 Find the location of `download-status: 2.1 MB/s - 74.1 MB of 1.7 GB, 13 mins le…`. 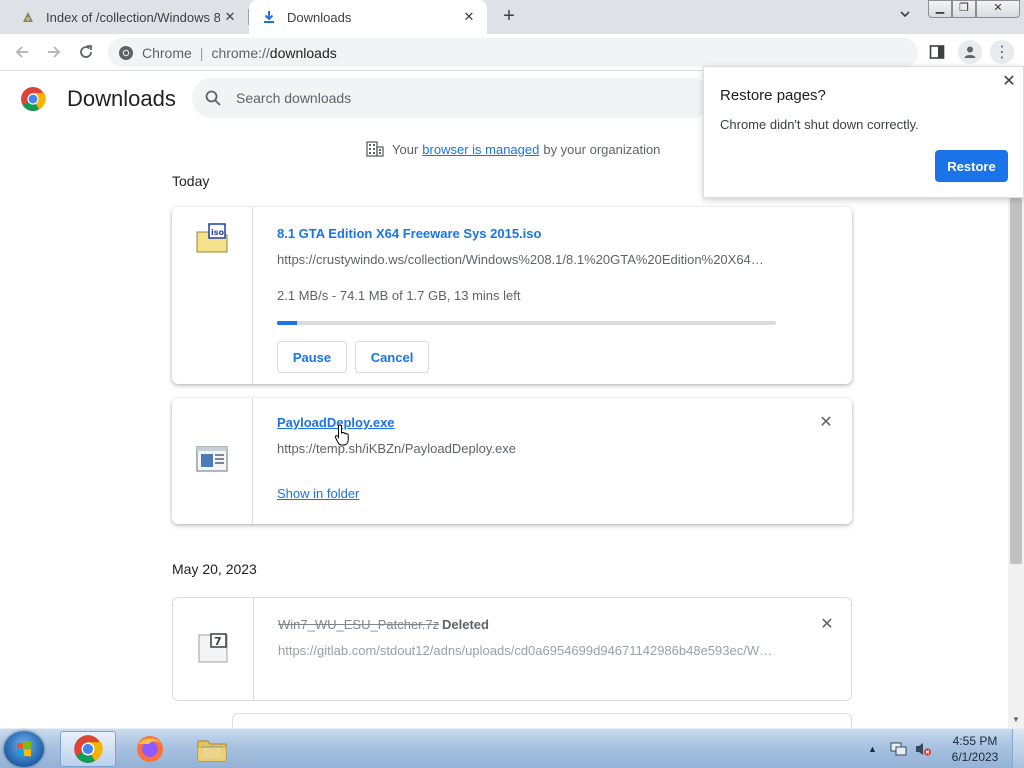

download-status: 2.1 MB/s - 74.1 MB of 1.7 GB, 13 mins le… is located at coordinates (399, 295).